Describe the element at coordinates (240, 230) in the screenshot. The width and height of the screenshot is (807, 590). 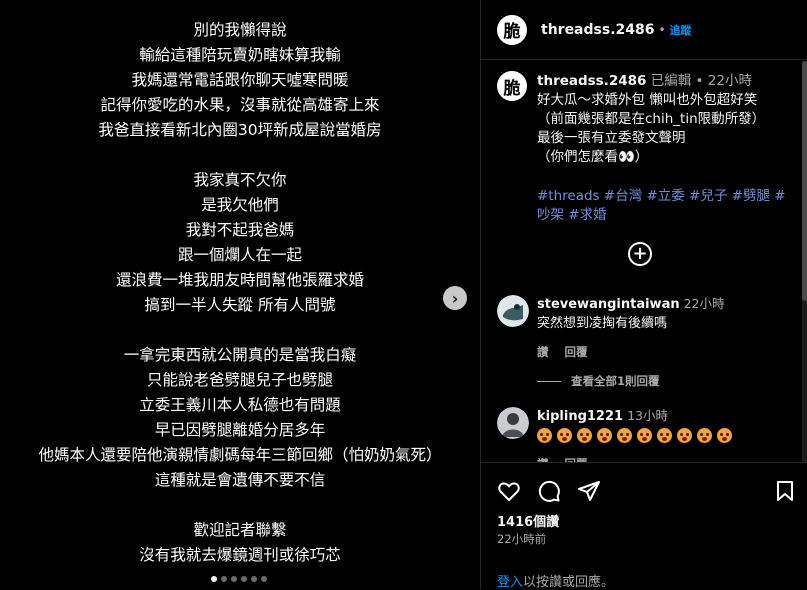
I see `post-text-line: 我對不起我爸媽` at that location.